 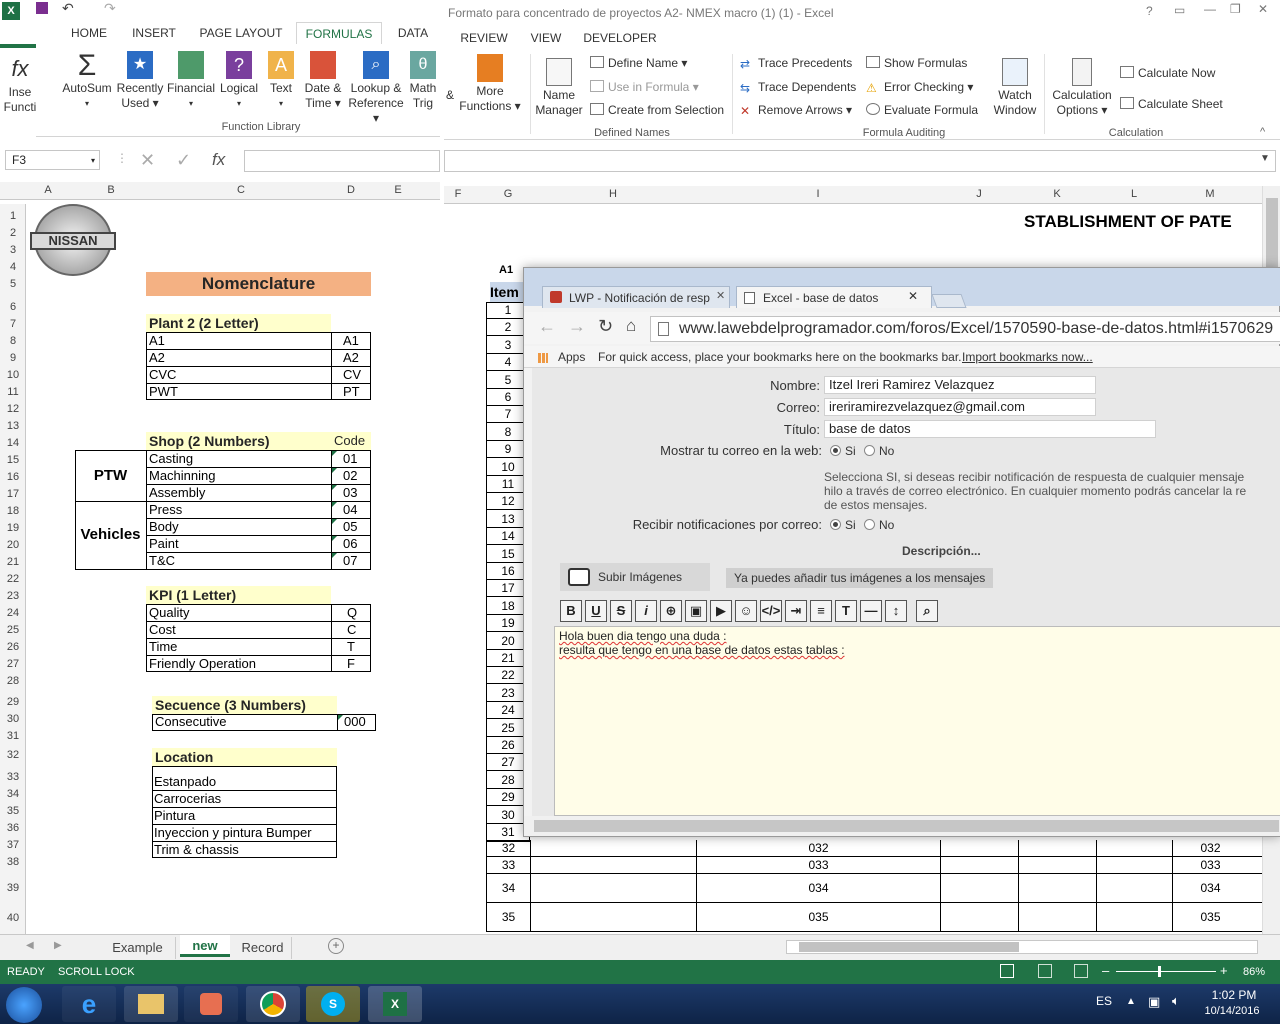 I want to click on table-cell: A1, so click(x=351, y=341).